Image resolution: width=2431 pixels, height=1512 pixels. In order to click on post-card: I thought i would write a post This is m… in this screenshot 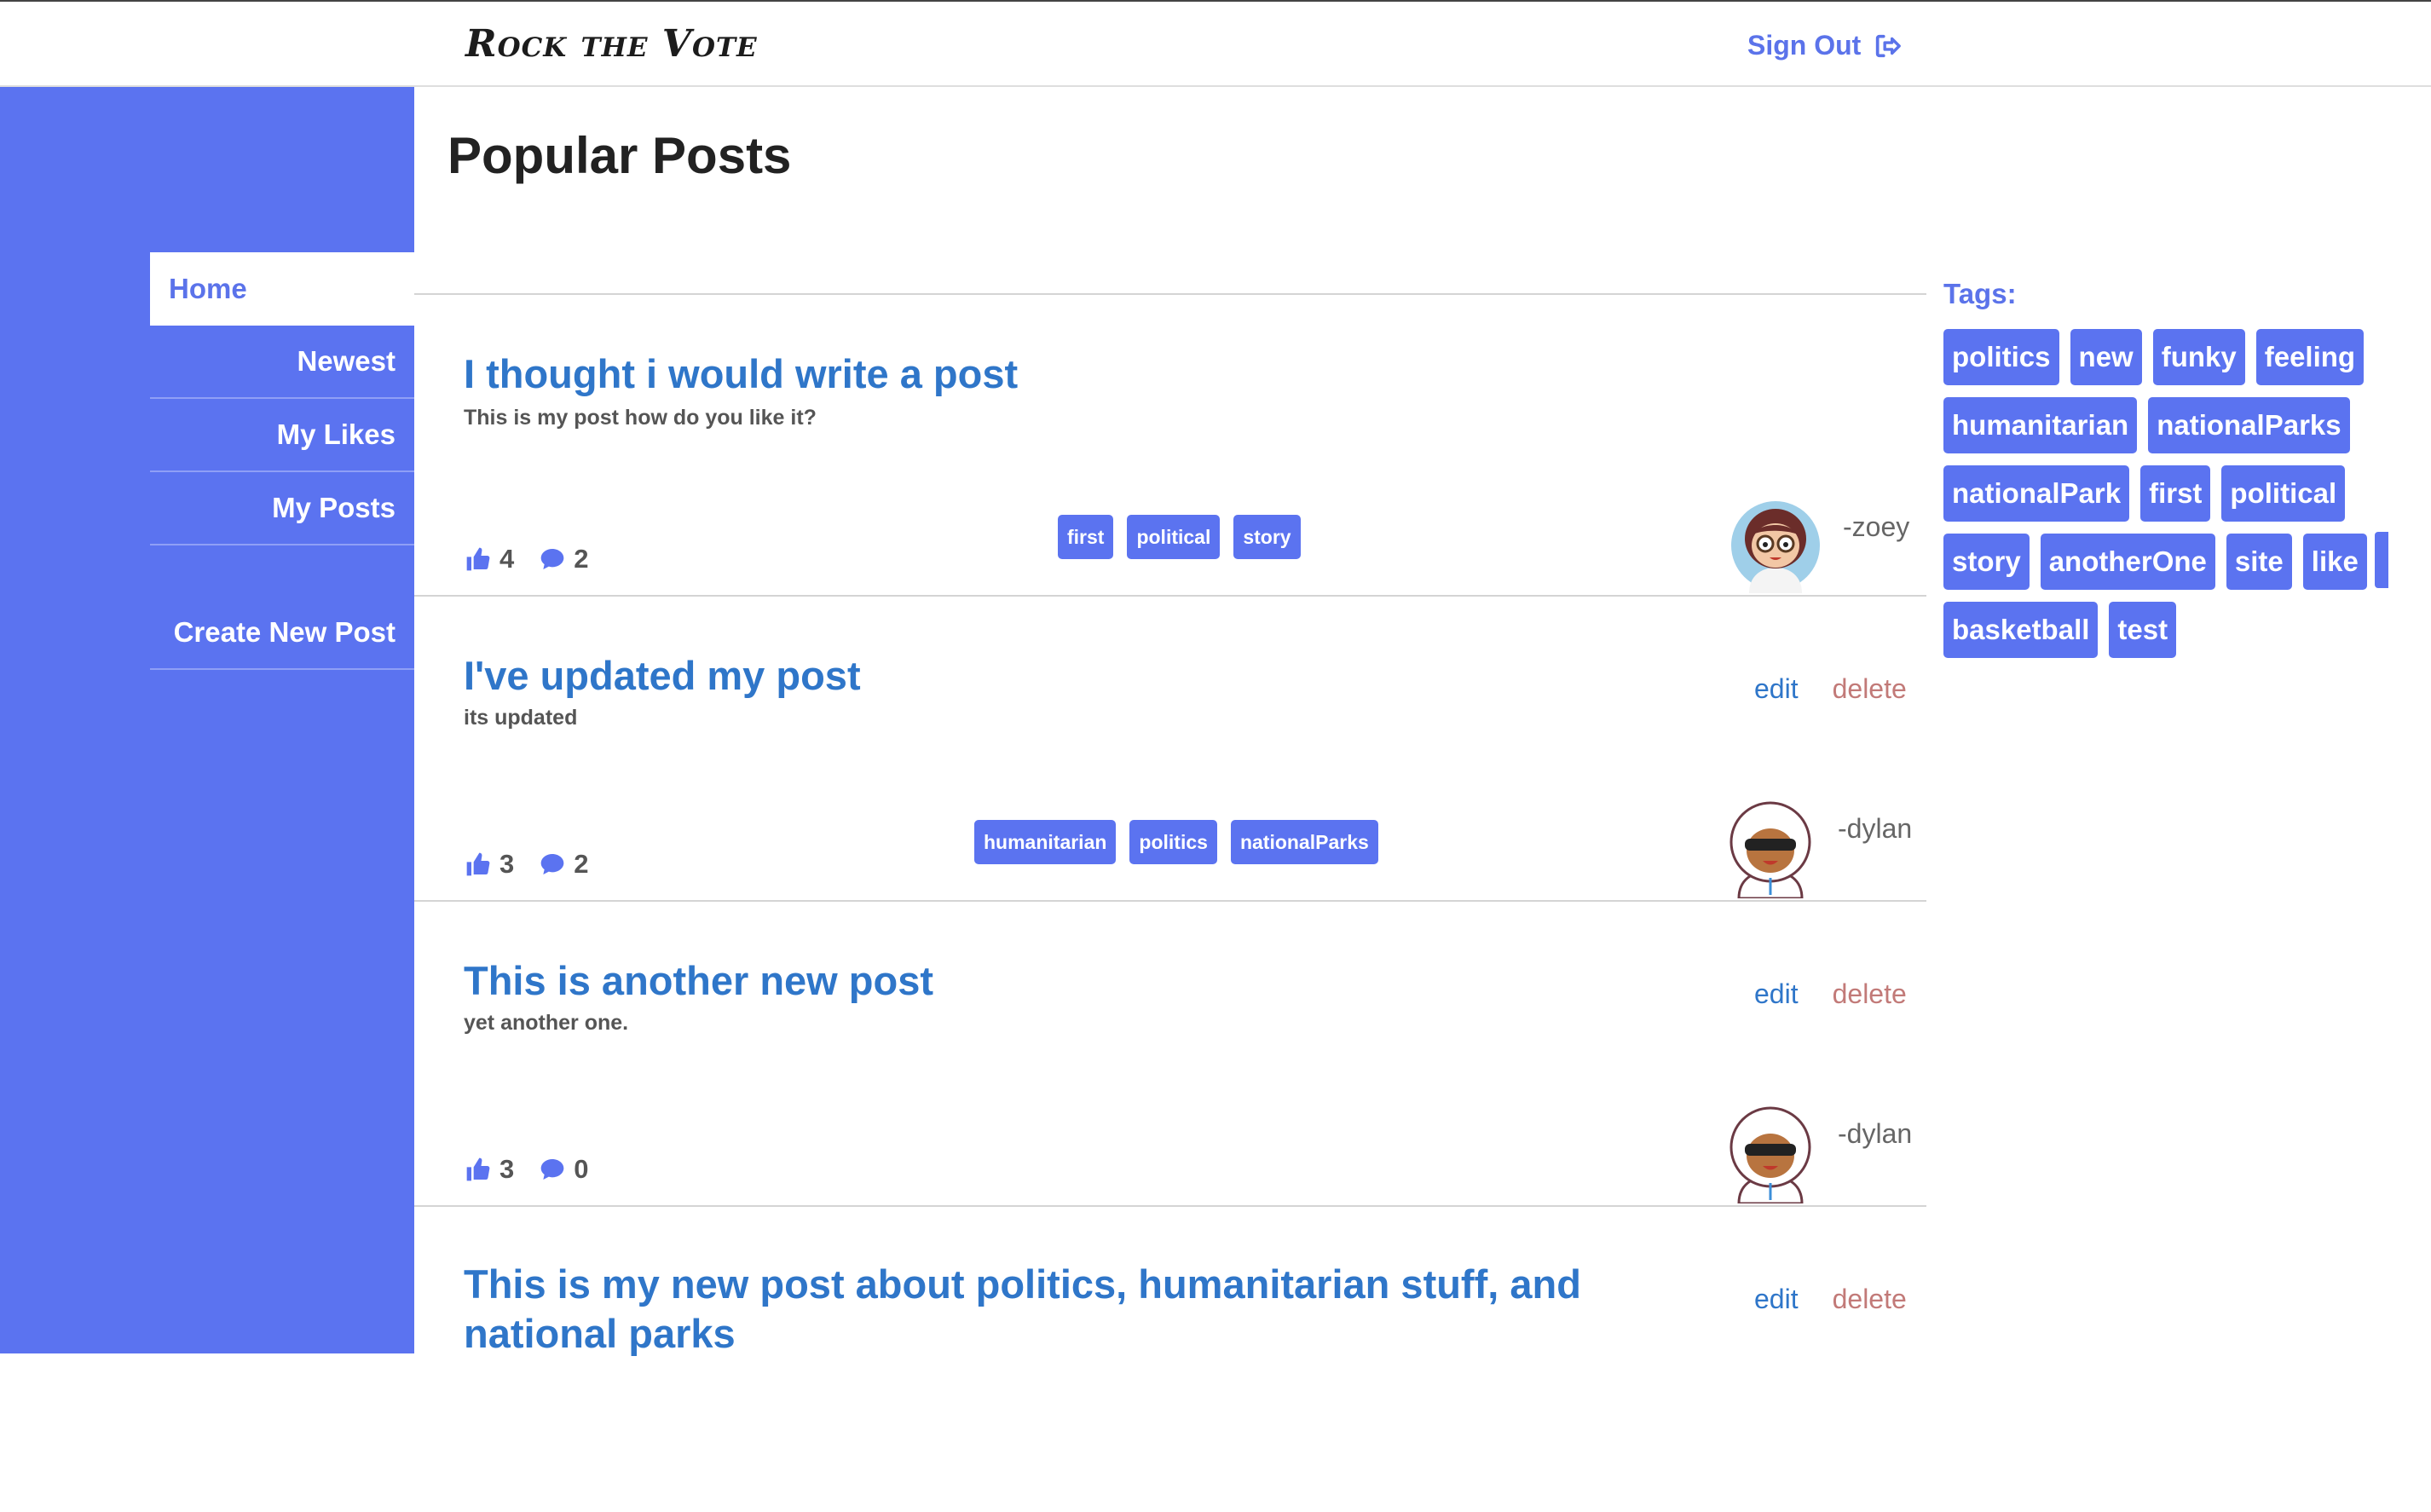, I will do `click(1170, 444)`.